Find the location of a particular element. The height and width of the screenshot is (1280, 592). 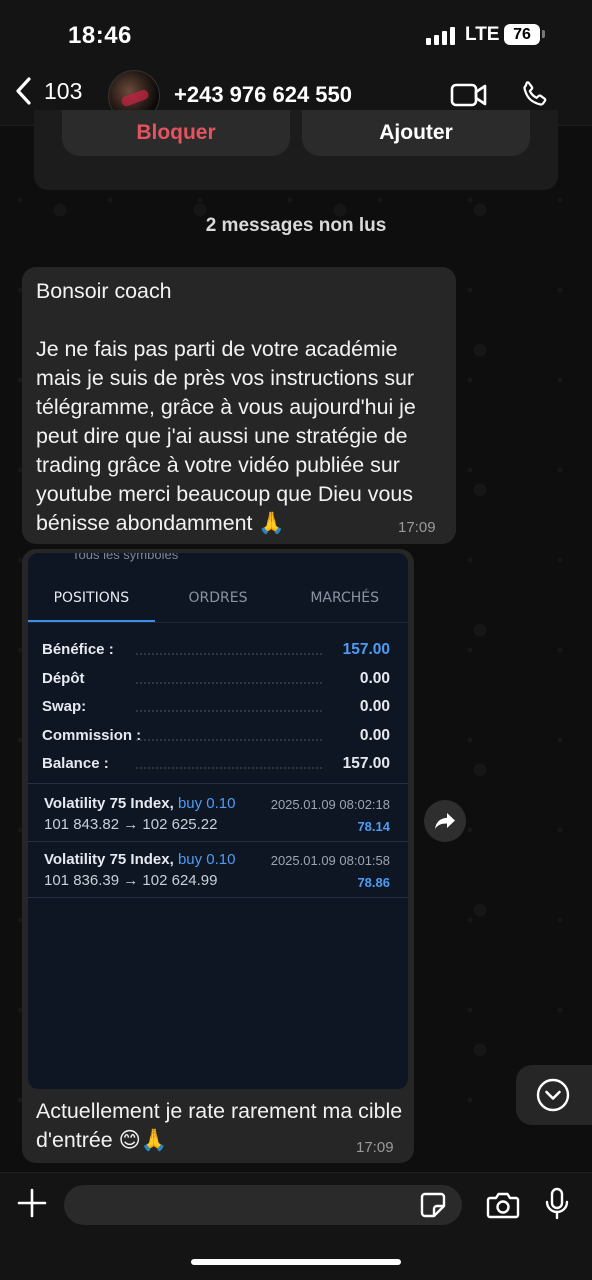

microphone-icon is located at coordinates (557, 1204).